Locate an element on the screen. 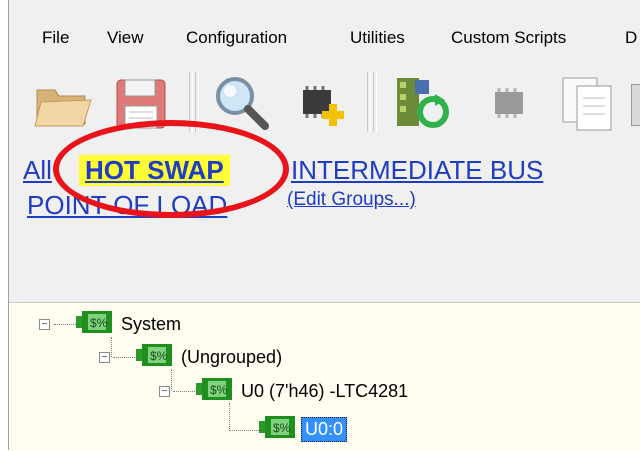 Image resolution: width=640 pixels, height=451 pixels. toolbar-overflow-edge is located at coordinates (635, 105).